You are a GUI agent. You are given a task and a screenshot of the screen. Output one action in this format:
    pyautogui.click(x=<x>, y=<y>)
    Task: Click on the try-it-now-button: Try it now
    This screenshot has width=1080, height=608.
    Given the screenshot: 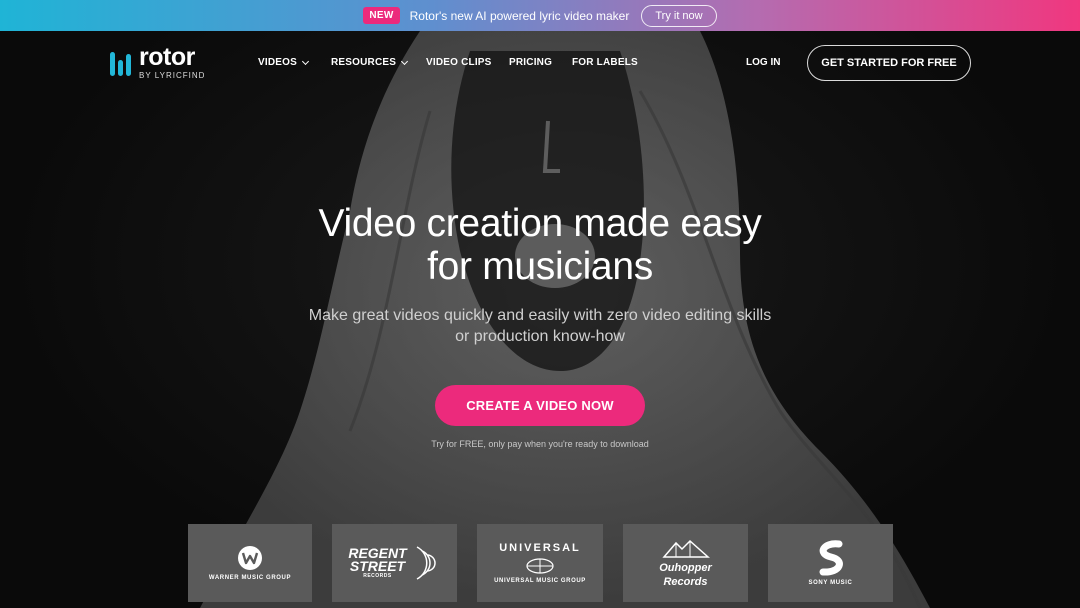 What is the action you would take?
    pyautogui.click(x=679, y=15)
    